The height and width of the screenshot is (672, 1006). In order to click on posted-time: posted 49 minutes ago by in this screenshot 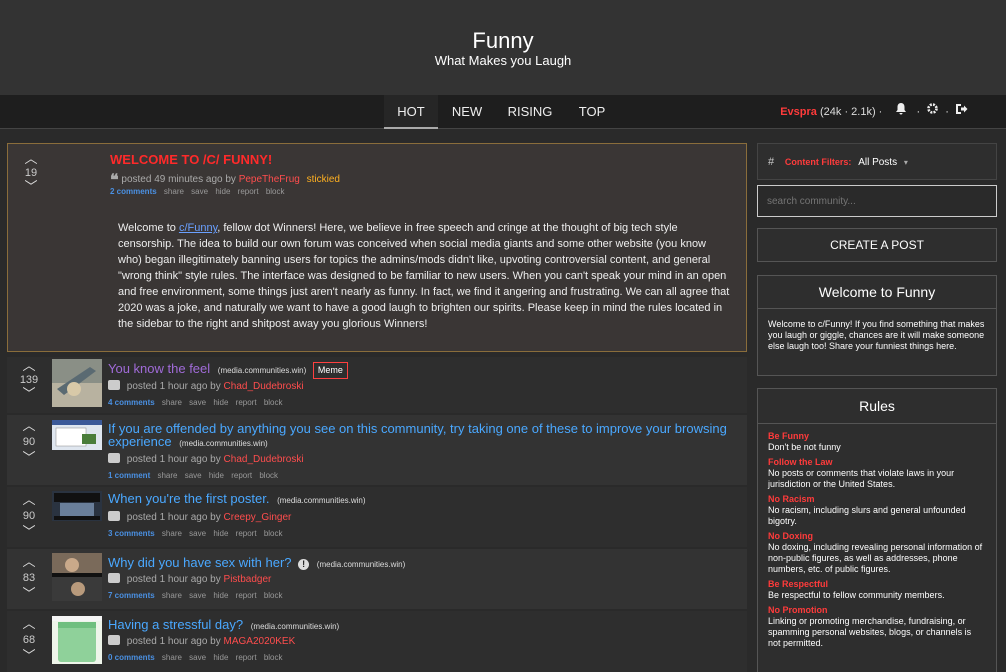, I will do `click(178, 179)`.